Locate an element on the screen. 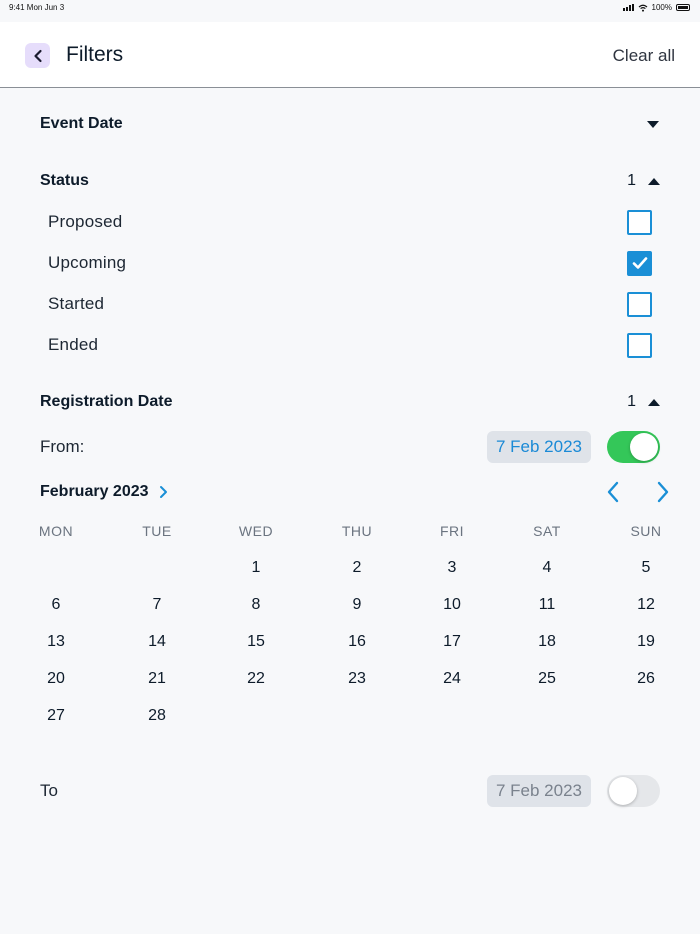 The image size is (700, 934). calendar-day: 3 is located at coordinates (452, 568).